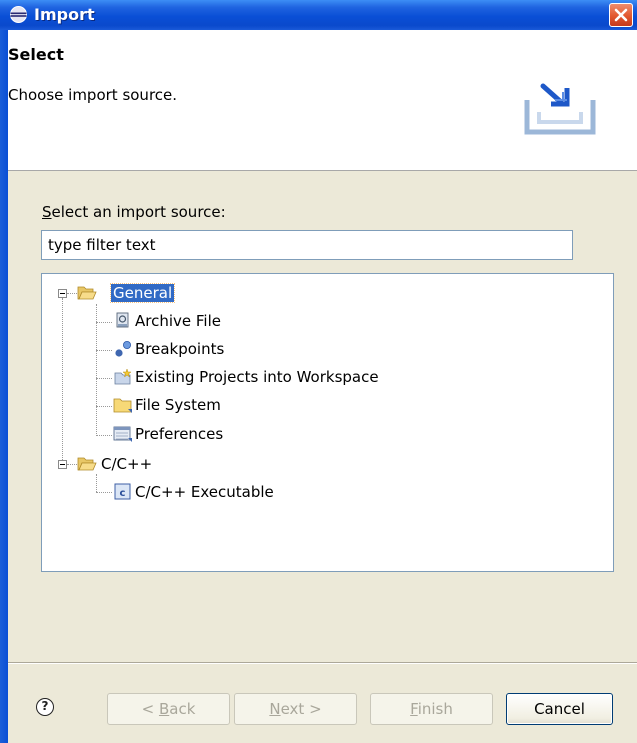 Image resolution: width=637 pixels, height=743 pixels. I want to click on collapse-toggle-cpp, so click(62, 464).